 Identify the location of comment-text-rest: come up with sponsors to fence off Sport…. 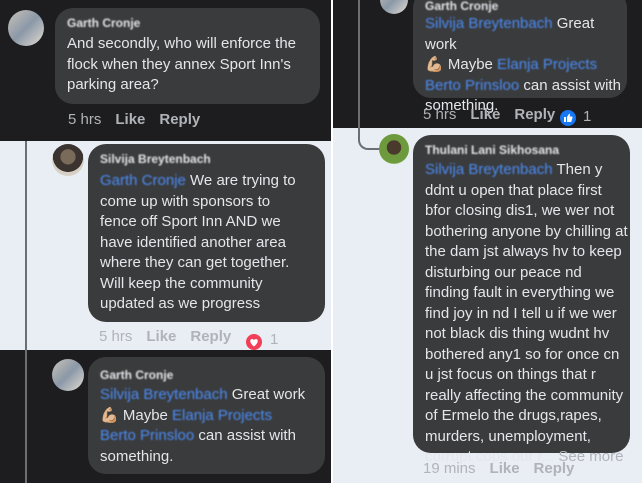
(195, 252).